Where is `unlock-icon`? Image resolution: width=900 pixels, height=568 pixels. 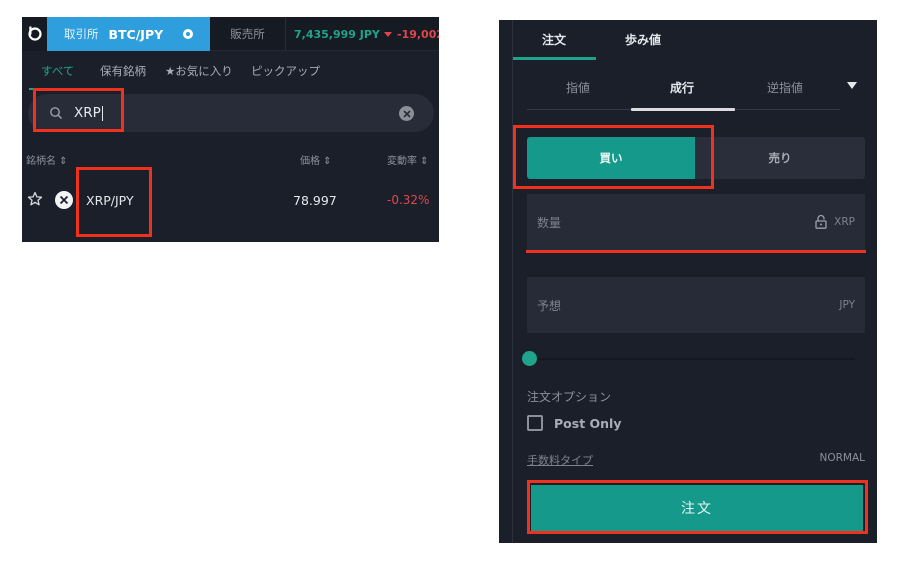 unlock-icon is located at coordinates (821, 221).